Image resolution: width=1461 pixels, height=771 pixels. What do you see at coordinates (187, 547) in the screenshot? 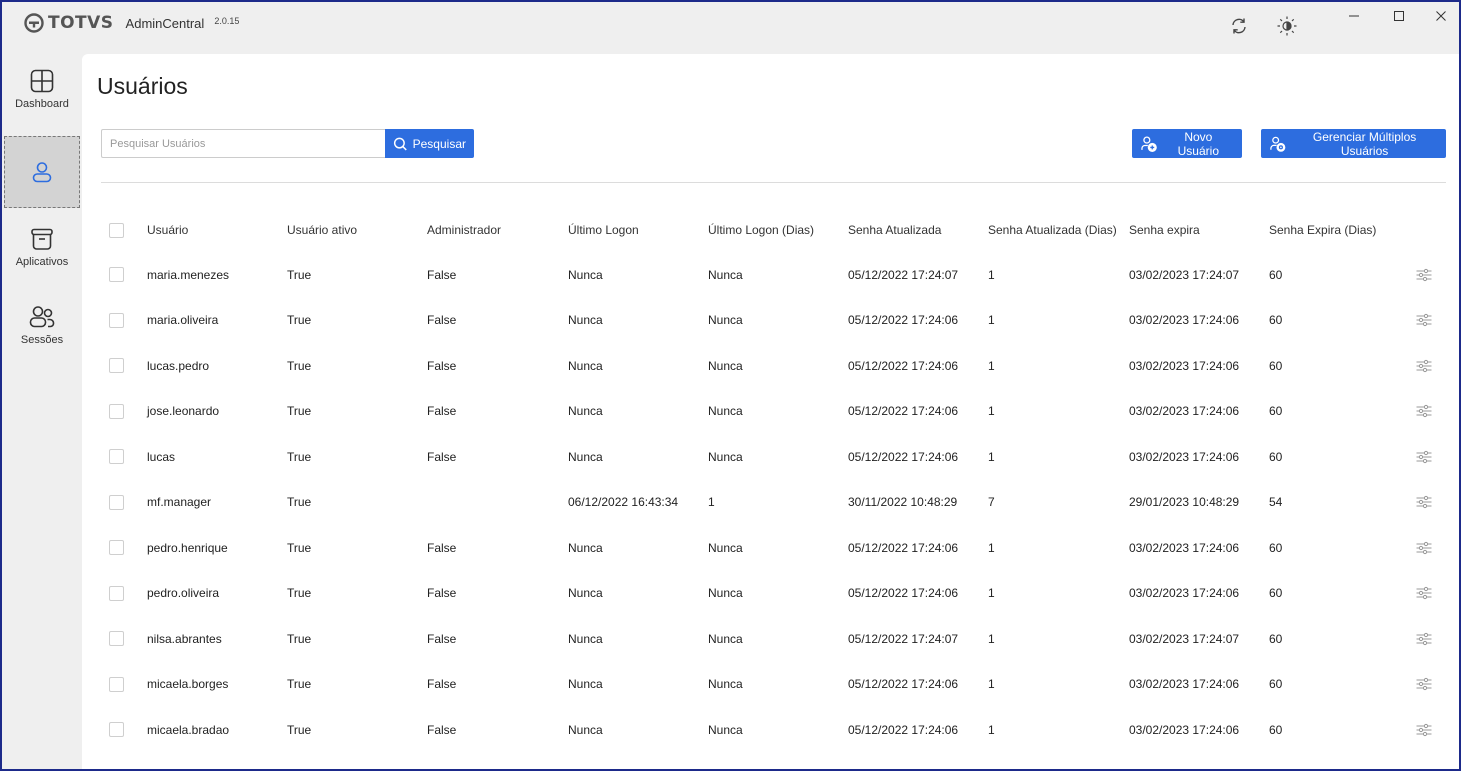
I see `cell-usuario: pedro.henrique` at bounding box center [187, 547].